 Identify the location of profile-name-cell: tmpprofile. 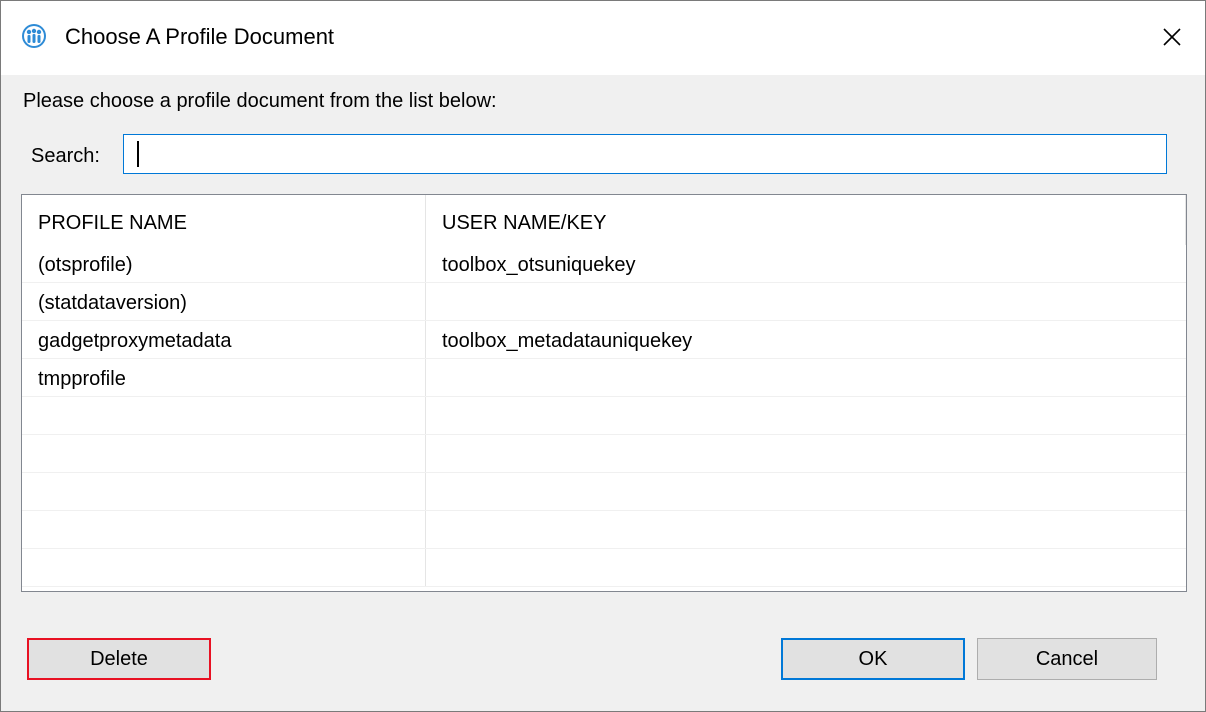
(224, 377).